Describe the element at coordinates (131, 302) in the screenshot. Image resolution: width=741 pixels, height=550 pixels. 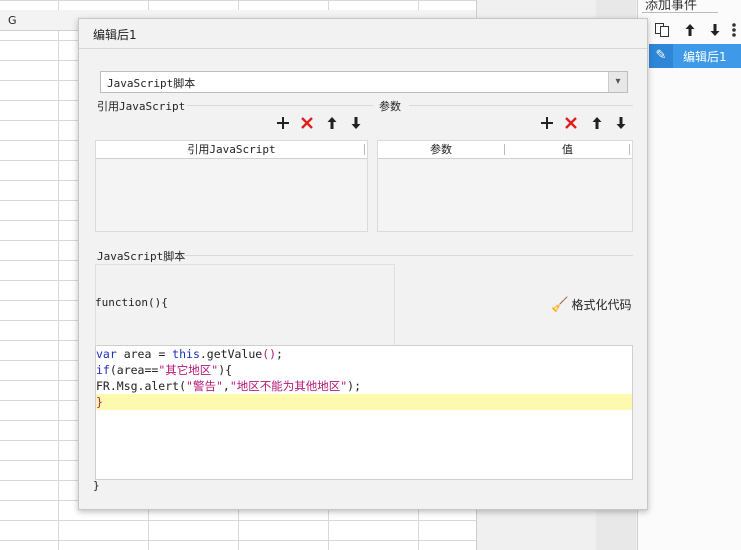
I see `function-signature: function(){` at that location.